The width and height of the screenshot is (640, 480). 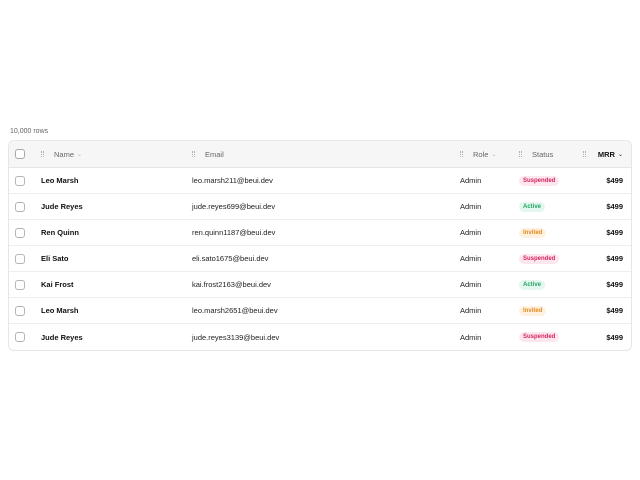 I want to click on email-cell: kai.frost2163@beui.dev, so click(x=322, y=284).